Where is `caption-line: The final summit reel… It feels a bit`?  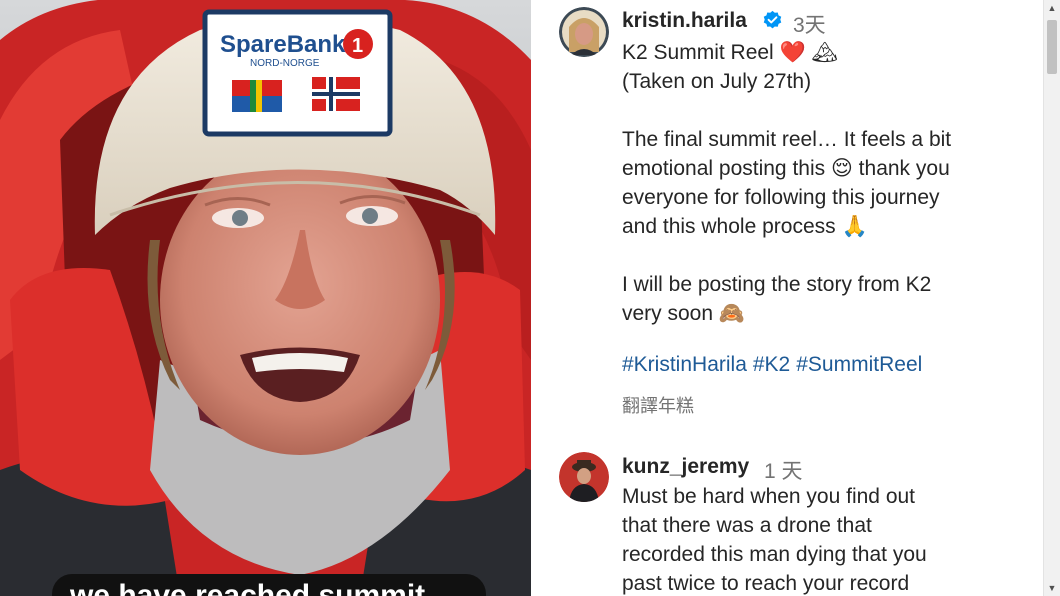
caption-line: The final summit reel… It feels a bit is located at coordinates (787, 139).